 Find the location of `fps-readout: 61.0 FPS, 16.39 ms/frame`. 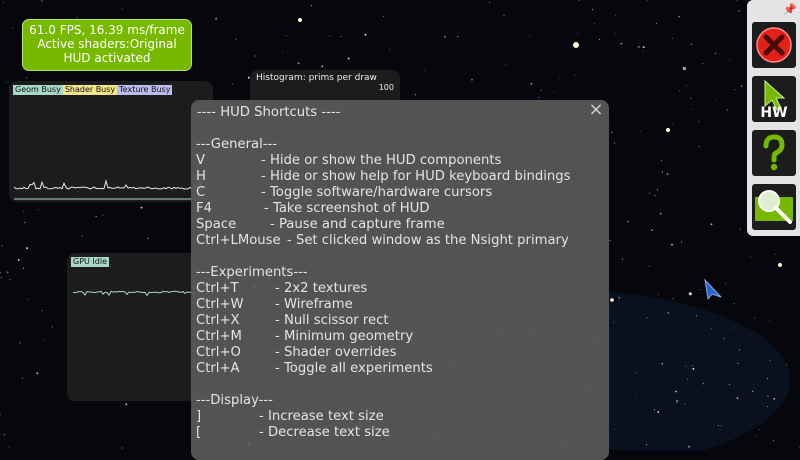

fps-readout: 61.0 FPS, 16.39 ms/frame is located at coordinates (107, 30).